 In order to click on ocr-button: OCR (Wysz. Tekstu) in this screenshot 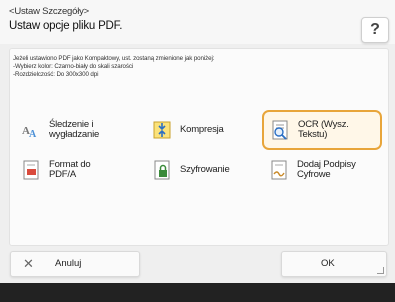, I will do `click(322, 130)`.